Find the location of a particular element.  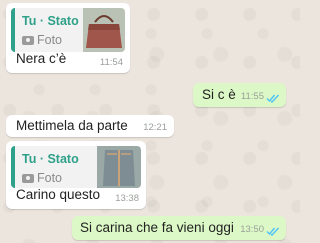

message-bubble-incoming: Mettimela da parte 12:21 is located at coordinates (90, 126).